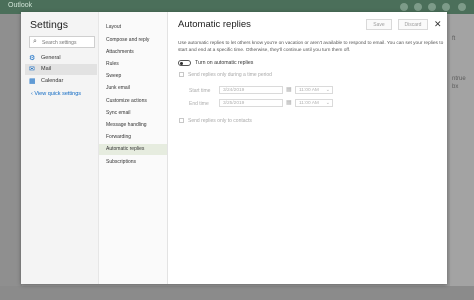  I want to click on toggle-label: Turn on automatic replies, so click(224, 63).